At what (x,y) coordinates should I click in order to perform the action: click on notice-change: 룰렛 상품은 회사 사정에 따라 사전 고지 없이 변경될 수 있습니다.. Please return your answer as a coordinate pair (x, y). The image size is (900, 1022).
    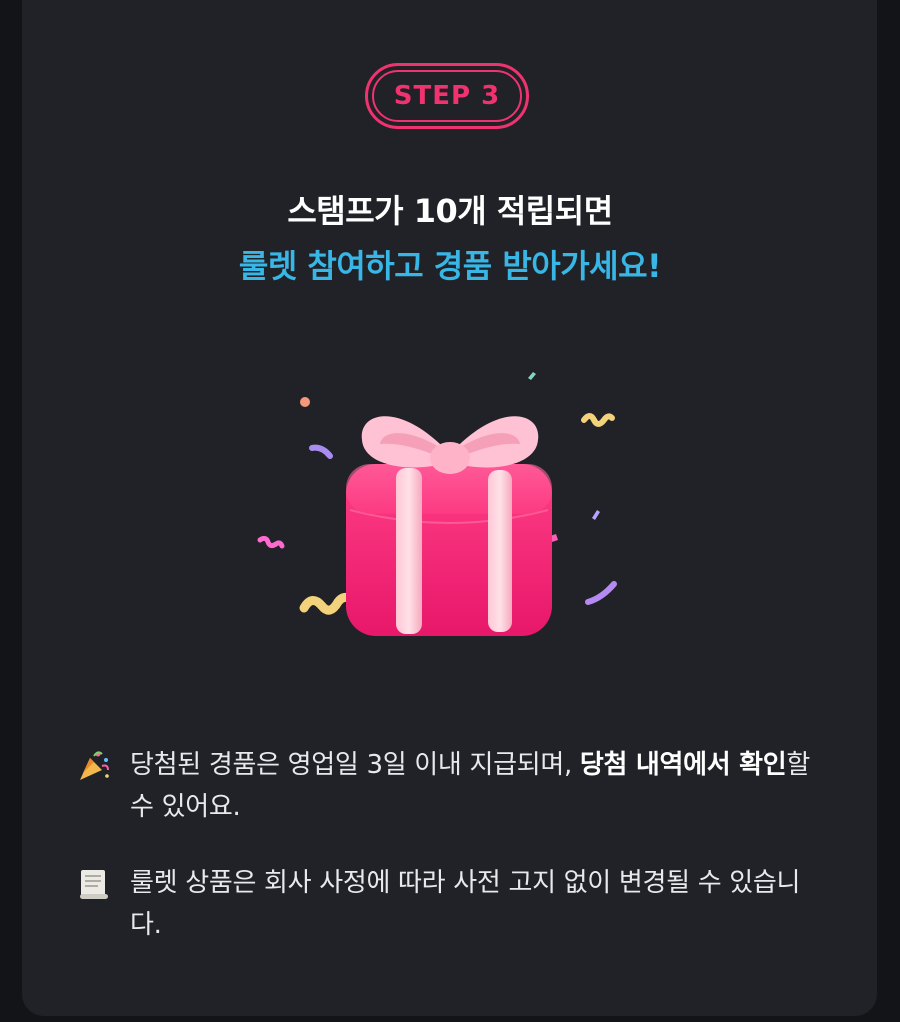
    Looking at the image, I should click on (446, 904).